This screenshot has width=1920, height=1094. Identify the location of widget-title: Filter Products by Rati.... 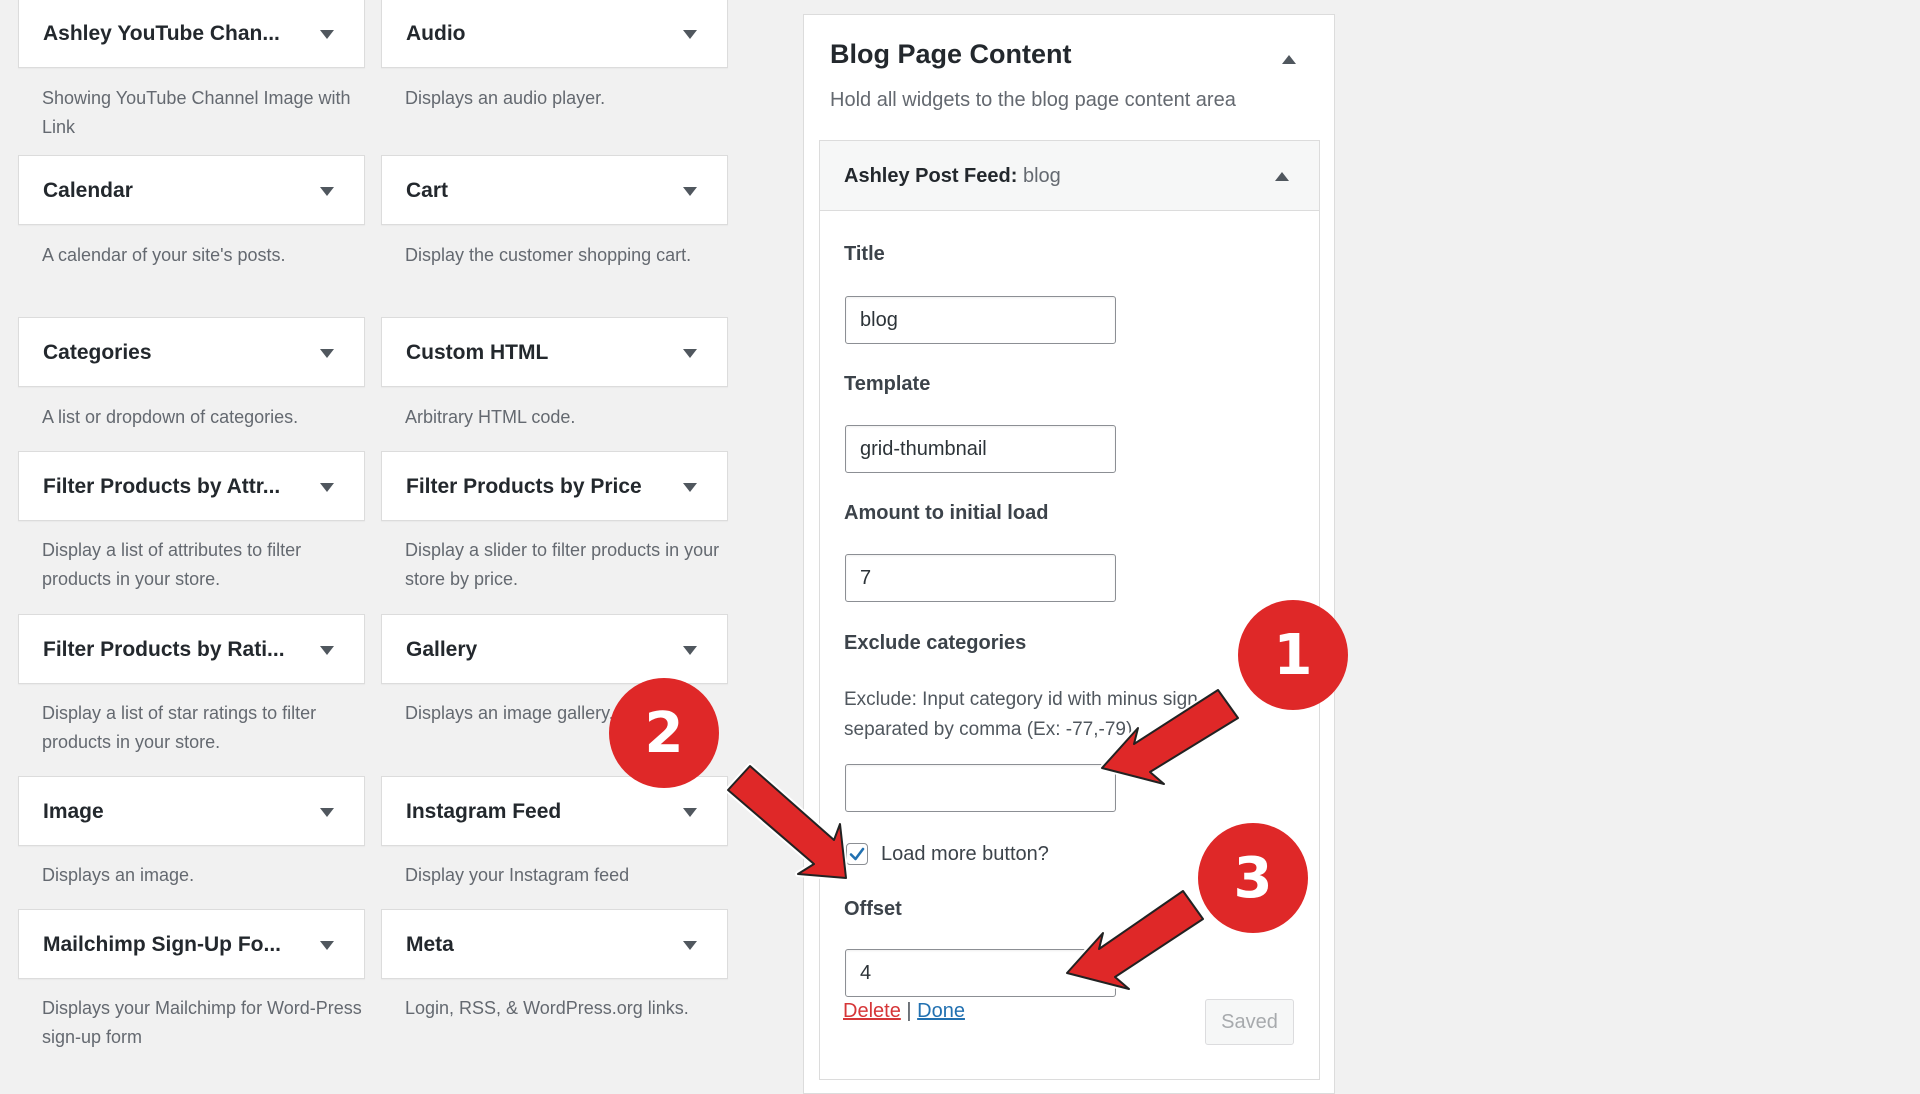
(164, 649).